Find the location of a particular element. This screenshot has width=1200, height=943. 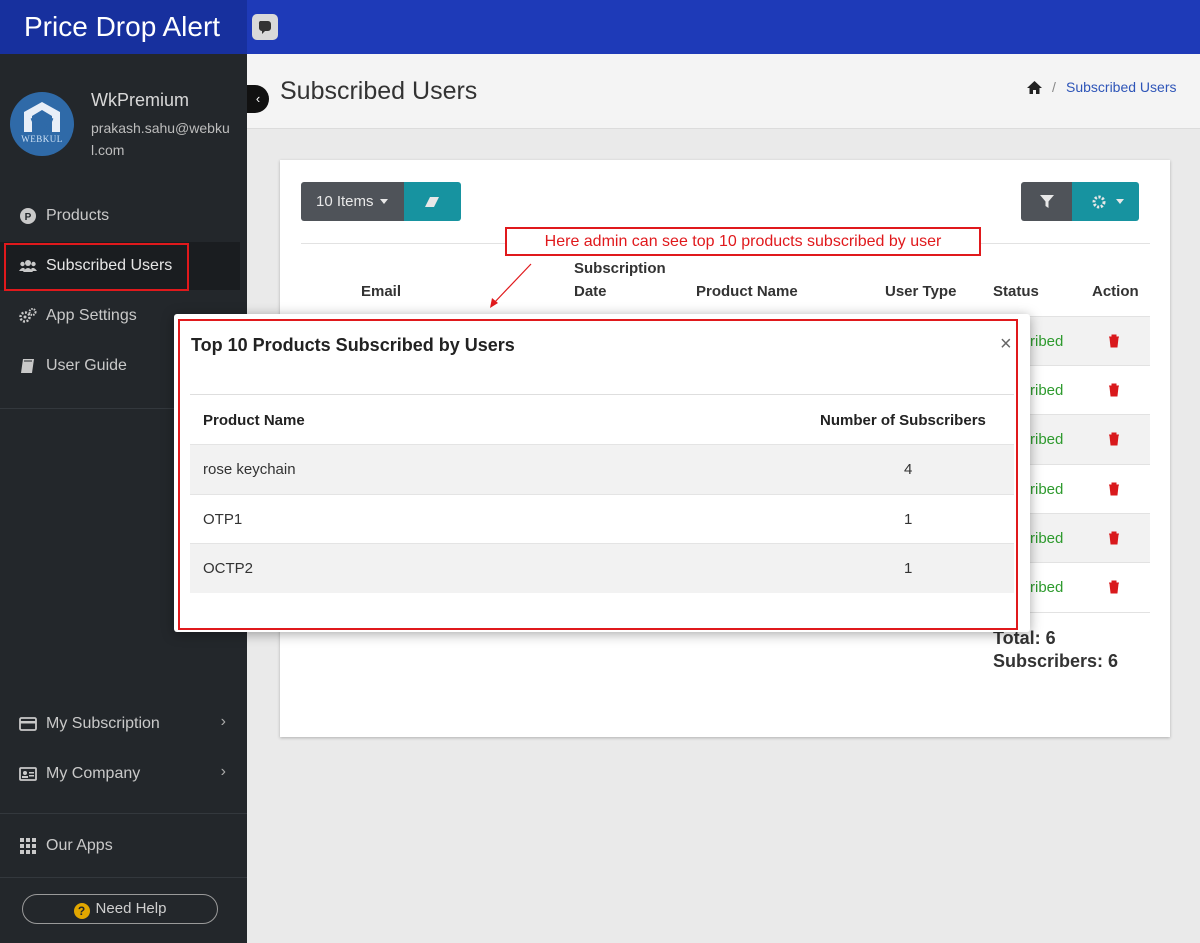

sidebar-item-products: P Products is located at coordinates (120, 216).